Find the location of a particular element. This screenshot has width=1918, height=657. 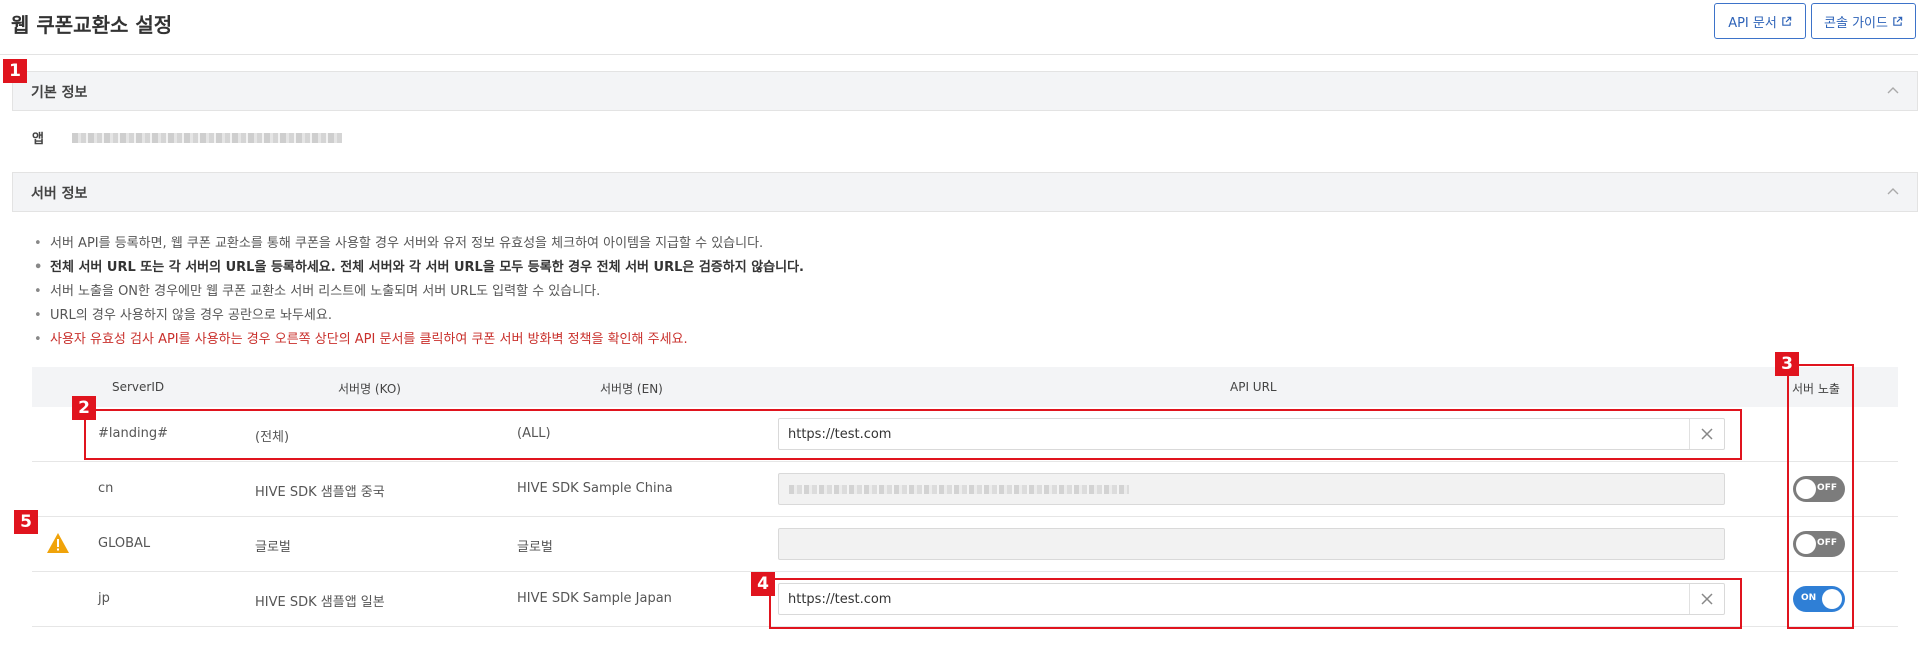

annotation-badge: 2 is located at coordinates (84, 408).